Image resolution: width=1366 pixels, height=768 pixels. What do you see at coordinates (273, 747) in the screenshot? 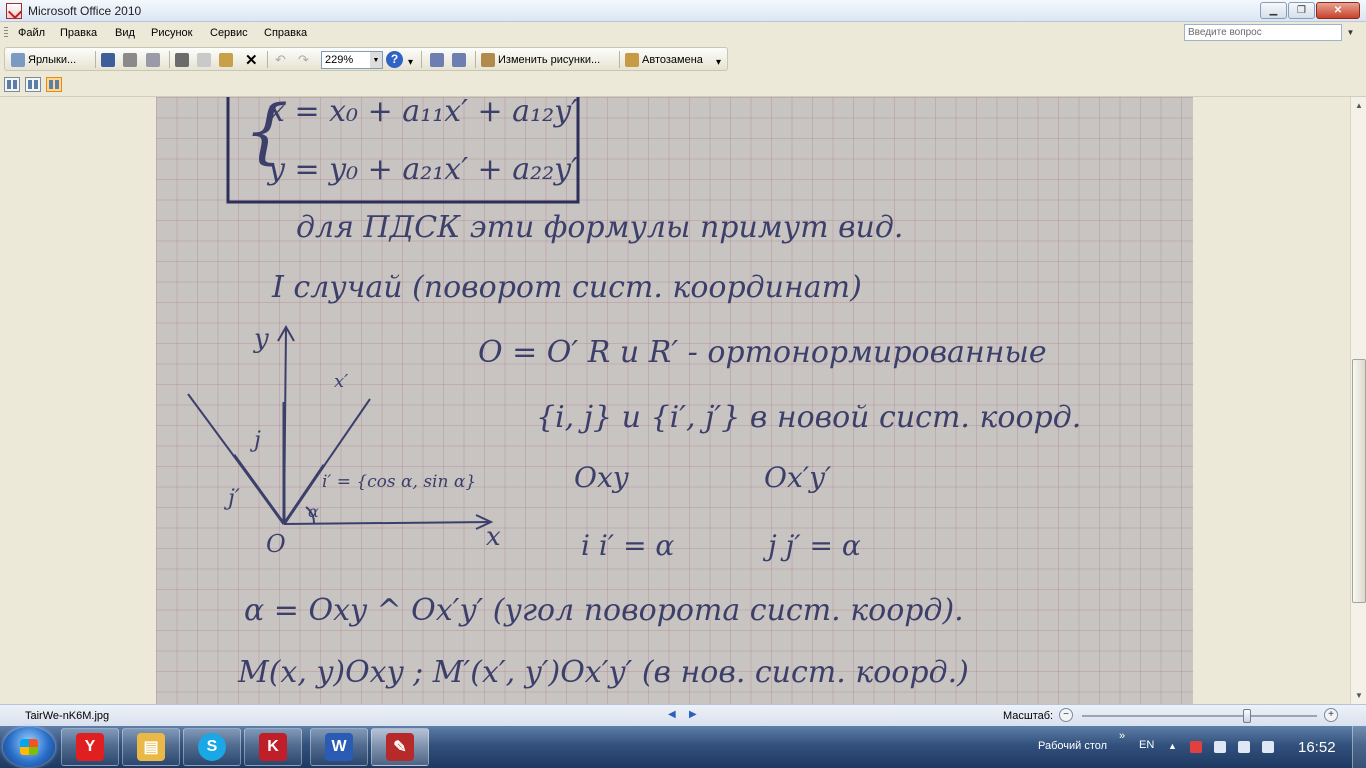
I see `taskbar-kaspersky: K` at bounding box center [273, 747].